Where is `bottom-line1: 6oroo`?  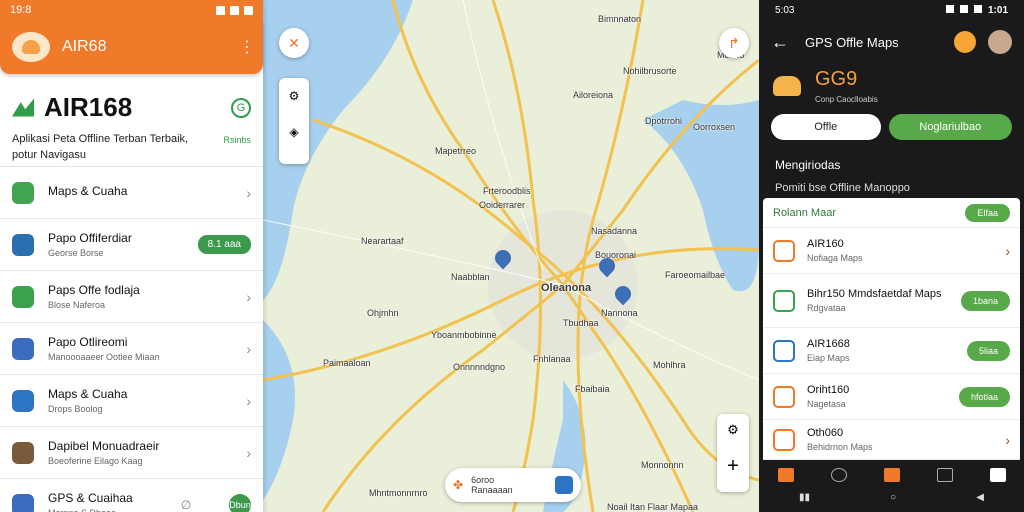 bottom-line1: 6oroo is located at coordinates (483, 480).